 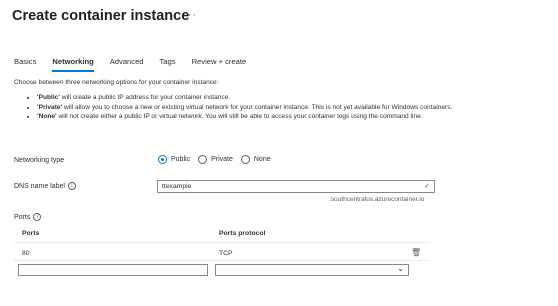 What do you see at coordinates (26, 253) in the screenshot?
I see `port-value: 80` at bounding box center [26, 253].